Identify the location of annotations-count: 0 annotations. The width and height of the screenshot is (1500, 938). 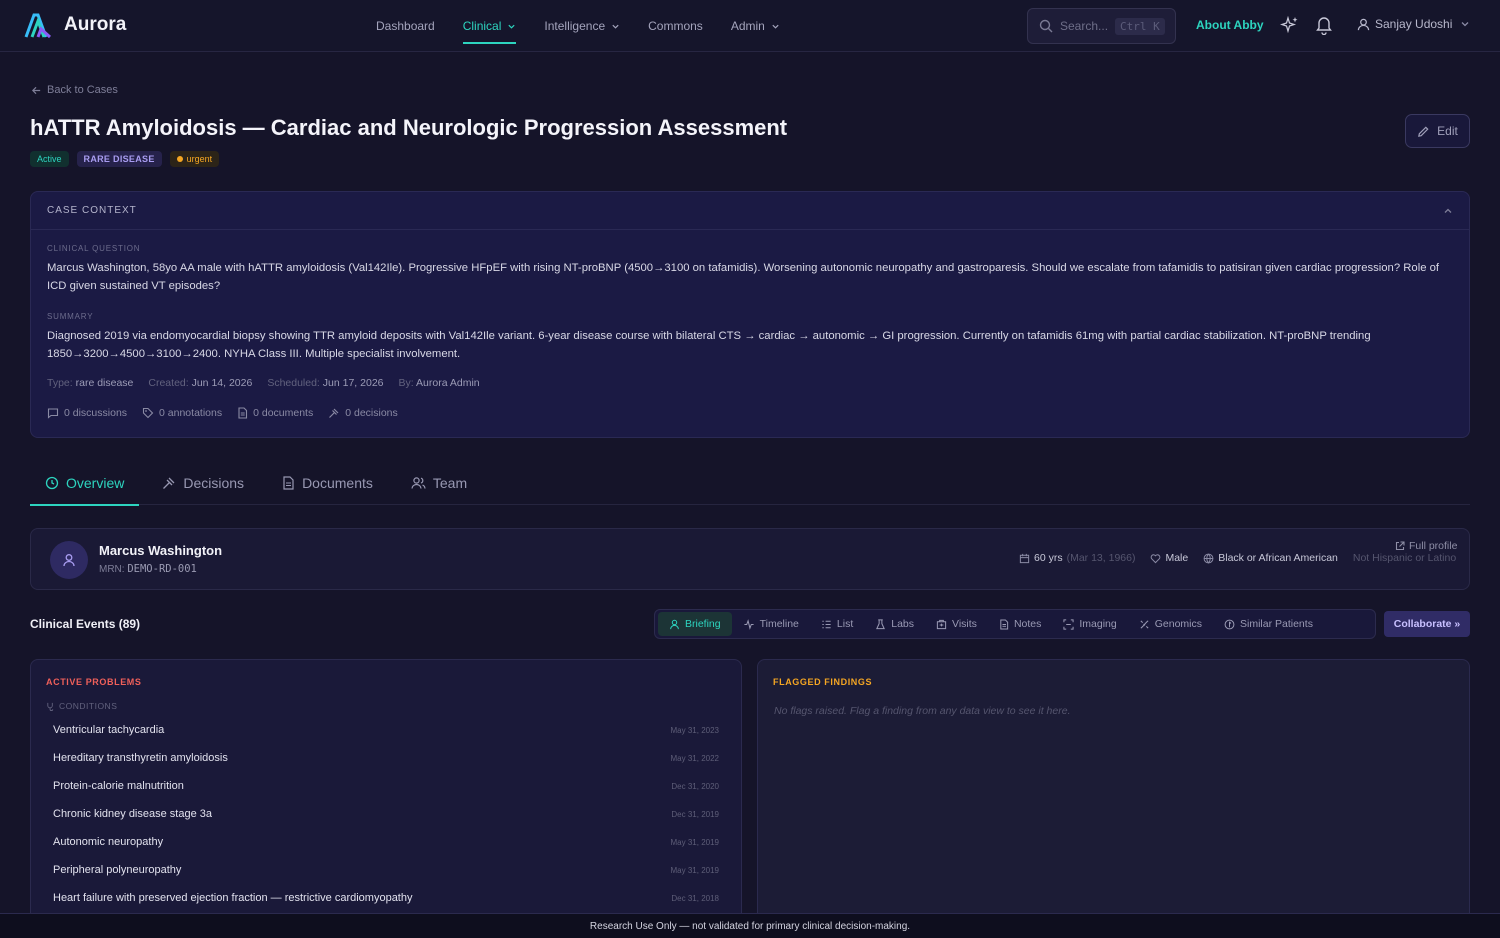
(182, 413).